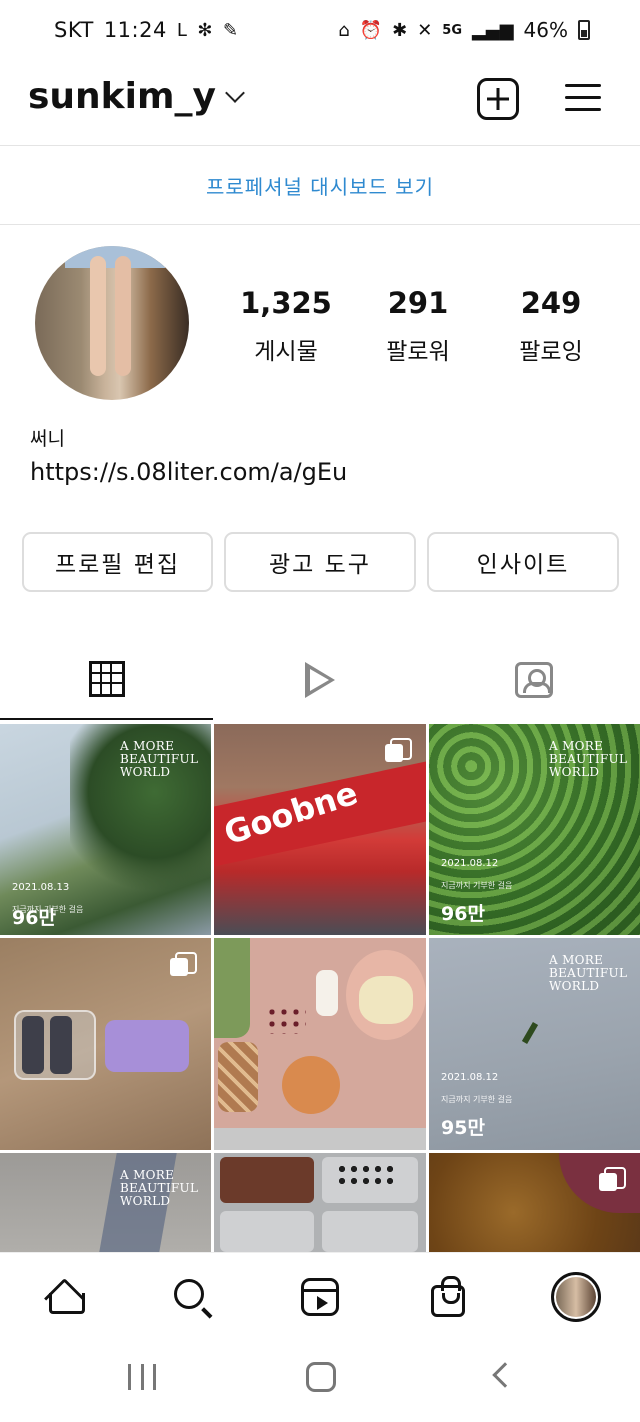 This screenshot has height=1422, width=640. What do you see at coordinates (452, 30) in the screenshot?
I see `5g-icon: 5G` at bounding box center [452, 30].